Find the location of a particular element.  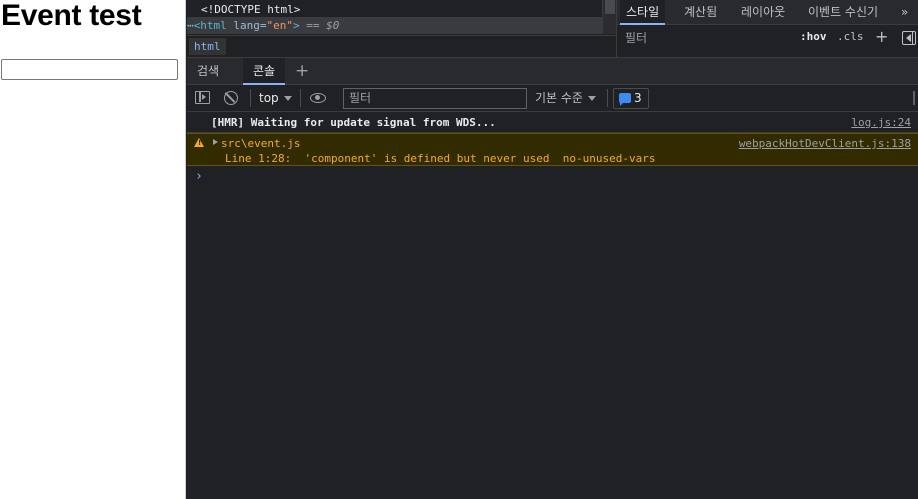

drawer-tabbar: 검색 콘솔 + is located at coordinates (552, 71).